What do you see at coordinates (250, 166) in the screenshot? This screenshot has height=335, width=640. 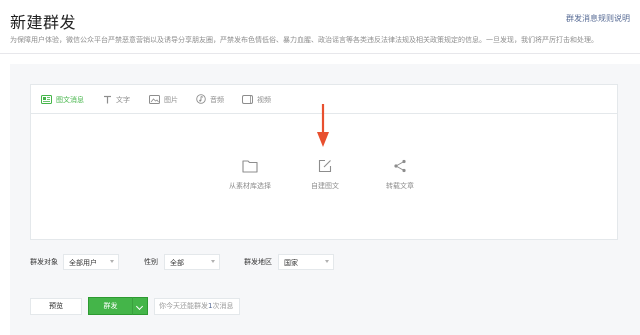 I see `folder-icon` at bounding box center [250, 166].